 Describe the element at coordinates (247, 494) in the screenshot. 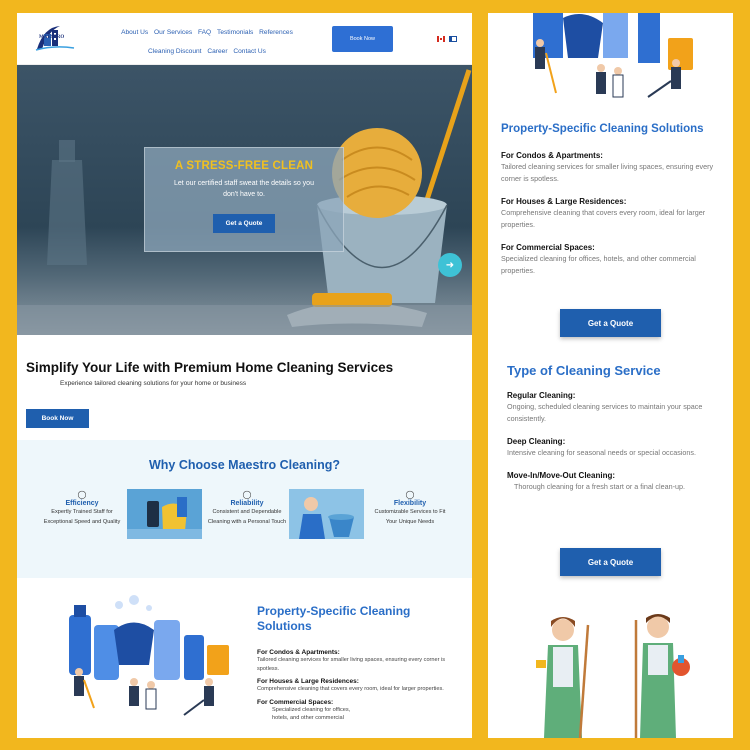

I see `reliability-icon: ◯` at that location.